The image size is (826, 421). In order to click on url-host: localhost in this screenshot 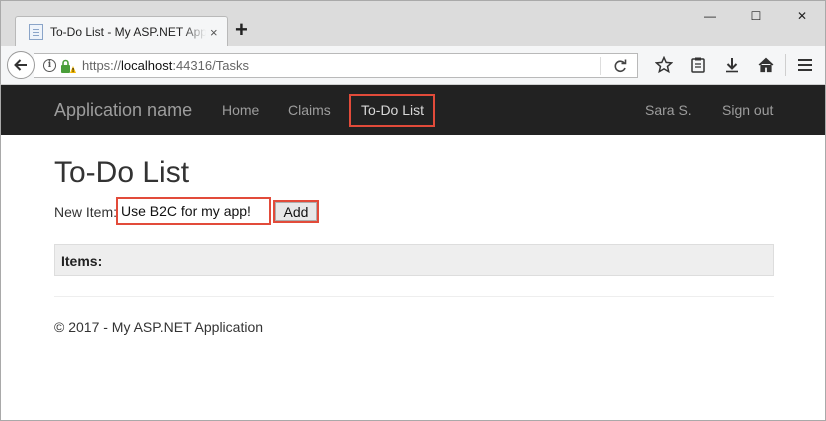, I will do `click(147, 65)`.